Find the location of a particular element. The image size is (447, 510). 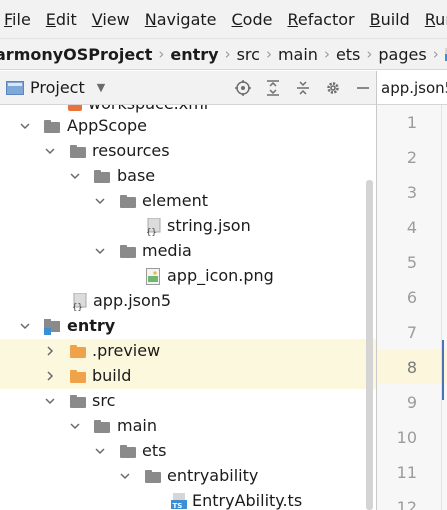

image-file-icon is located at coordinates (153, 276).